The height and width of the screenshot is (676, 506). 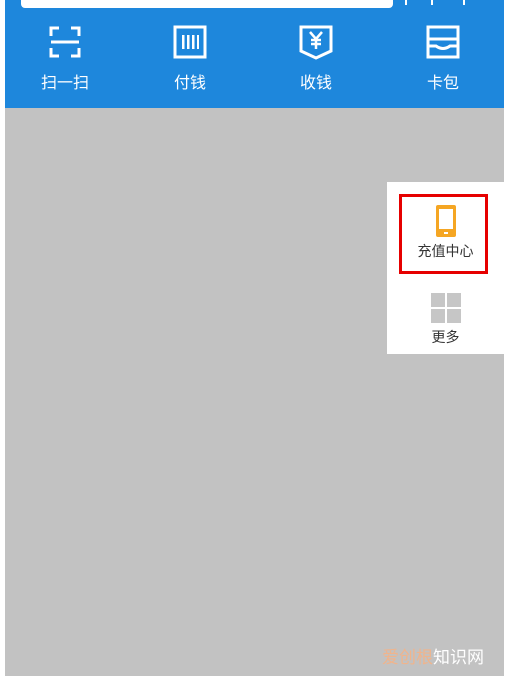 What do you see at coordinates (315, 82) in the screenshot?
I see `receive-label: 收钱` at bounding box center [315, 82].